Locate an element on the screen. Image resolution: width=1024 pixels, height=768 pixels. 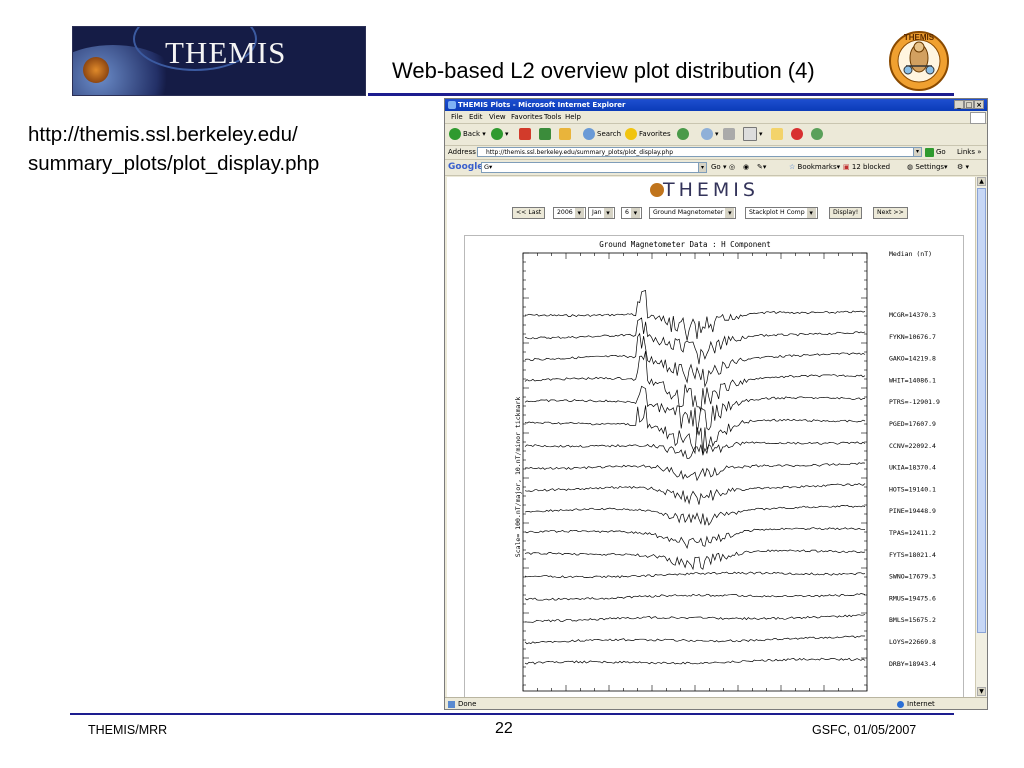
pagerank-icon: ✎▾ is located at coordinates (761, 167).